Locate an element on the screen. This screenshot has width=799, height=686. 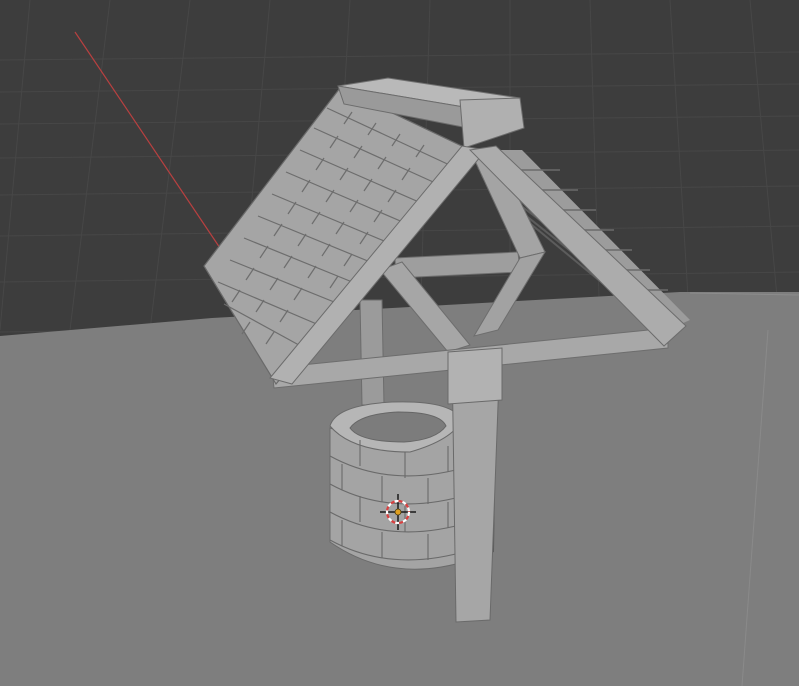
rear-post is located at coordinates (372, 352).